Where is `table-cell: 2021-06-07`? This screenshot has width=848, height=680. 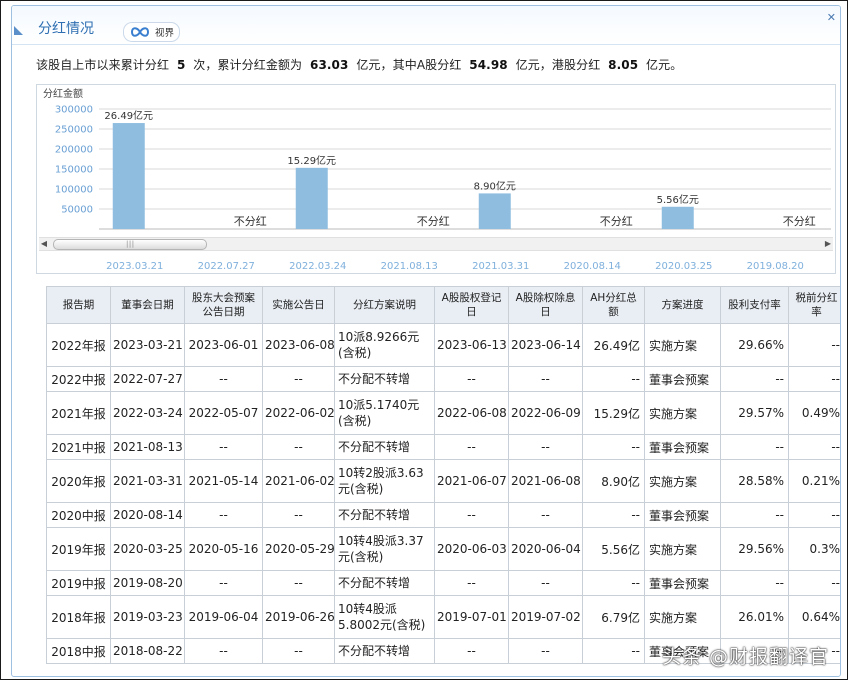 table-cell: 2021-06-07 is located at coordinates (471, 481).